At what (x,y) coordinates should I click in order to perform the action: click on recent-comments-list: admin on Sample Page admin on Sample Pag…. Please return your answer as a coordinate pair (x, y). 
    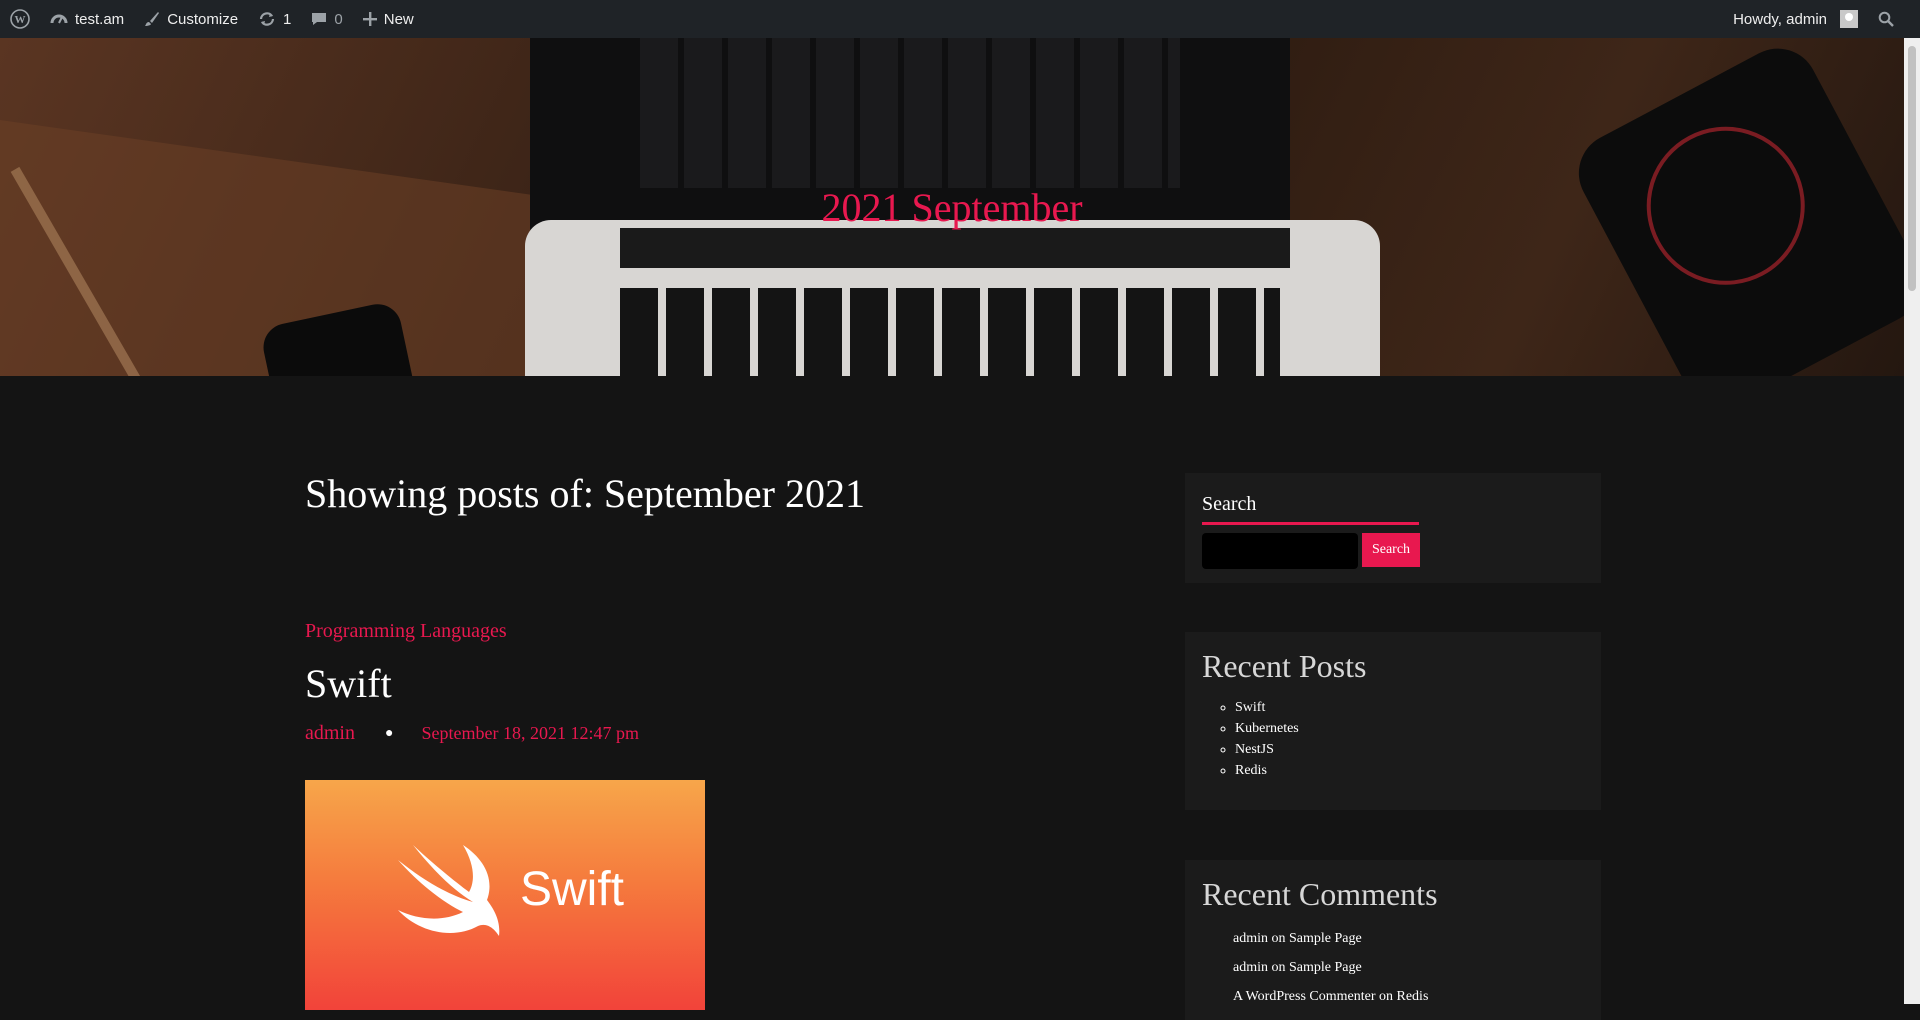
    Looking at the image, I should click on (1330, 967).